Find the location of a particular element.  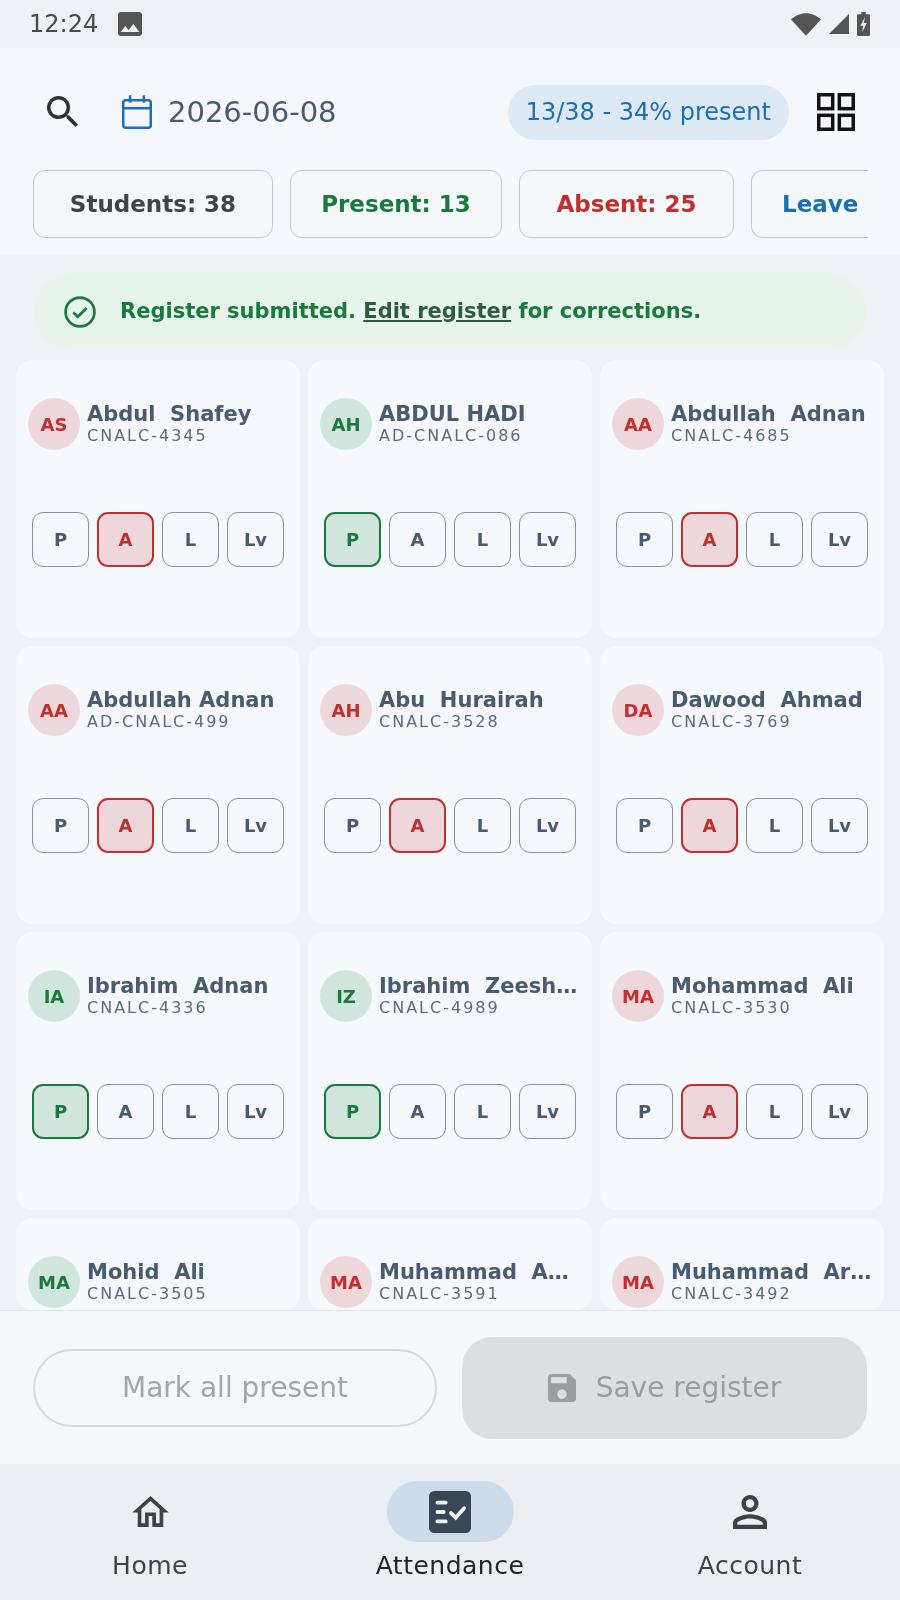

avatar: AS is located at coordinates (54, 424).